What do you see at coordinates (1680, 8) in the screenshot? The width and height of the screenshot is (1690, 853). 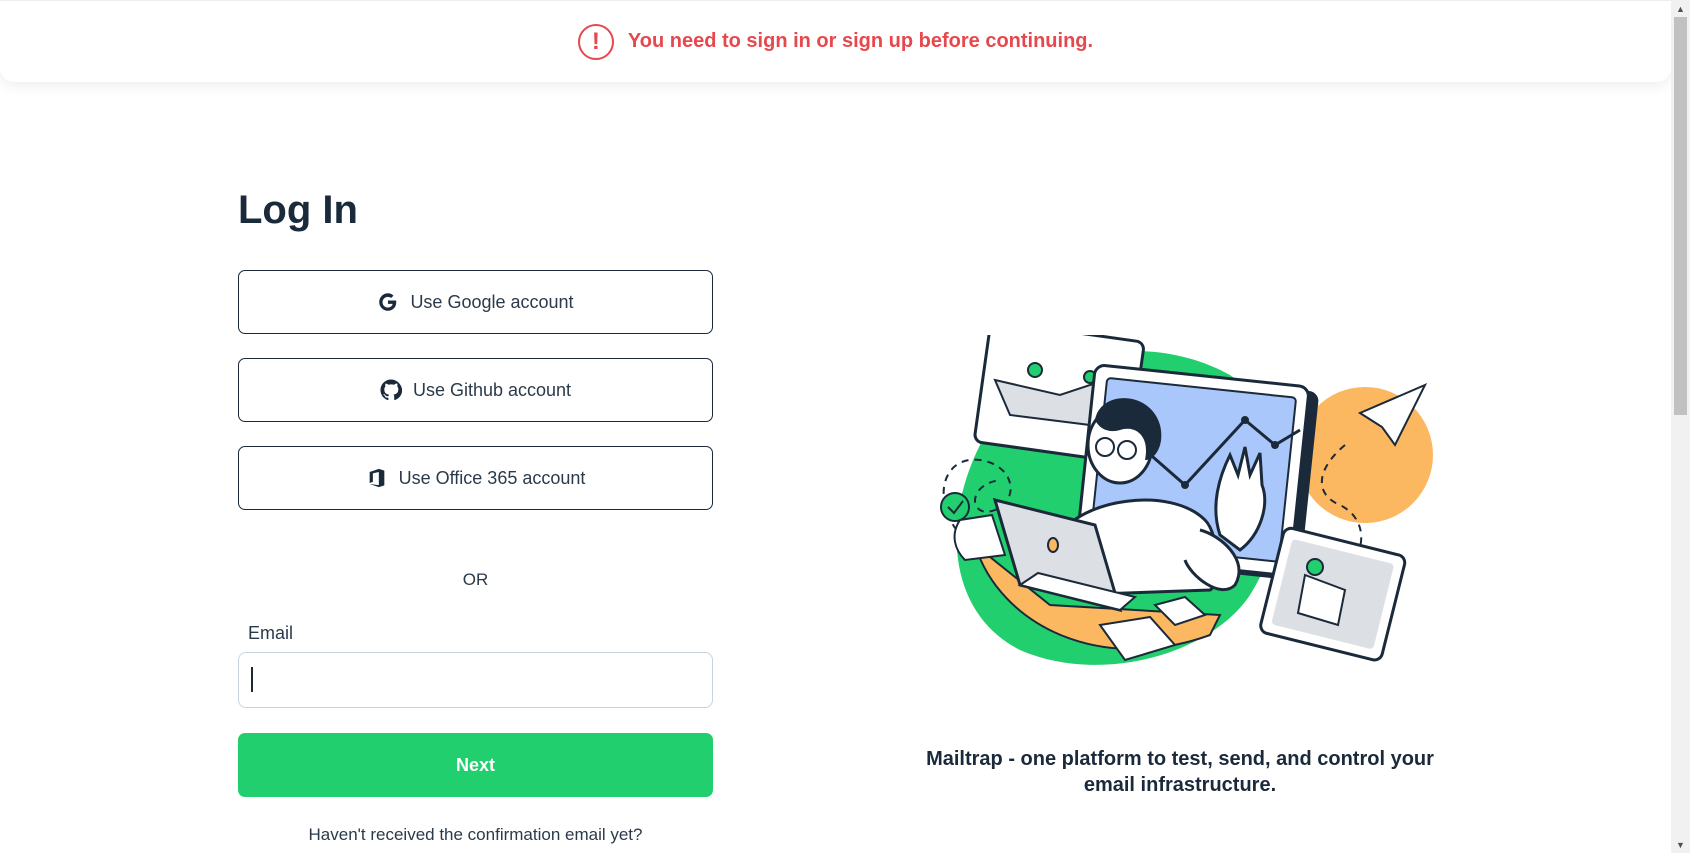 I see `scroll-up-arrow-icon: ▲` at bounding box center [1680, 8].